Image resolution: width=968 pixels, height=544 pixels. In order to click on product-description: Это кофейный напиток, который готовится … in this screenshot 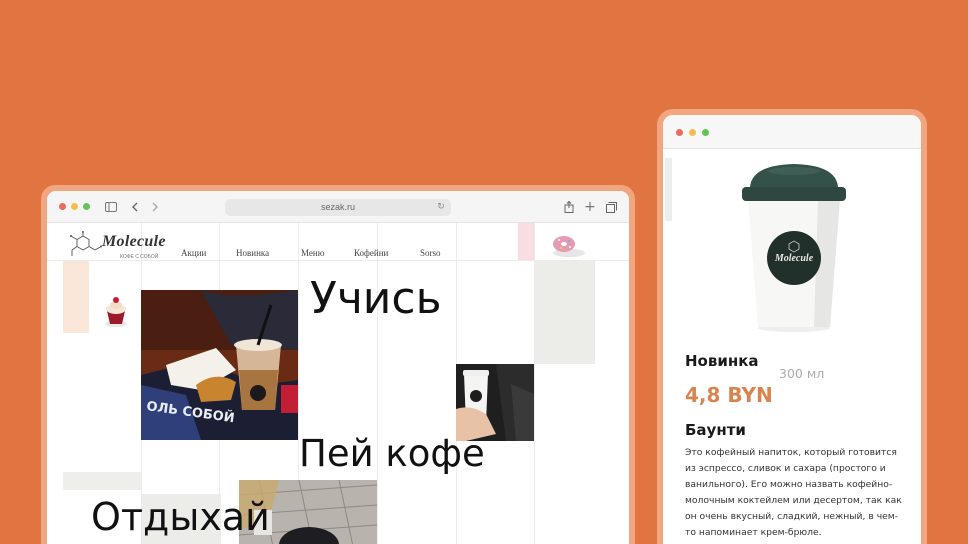, I will do `click(793, 492)`.